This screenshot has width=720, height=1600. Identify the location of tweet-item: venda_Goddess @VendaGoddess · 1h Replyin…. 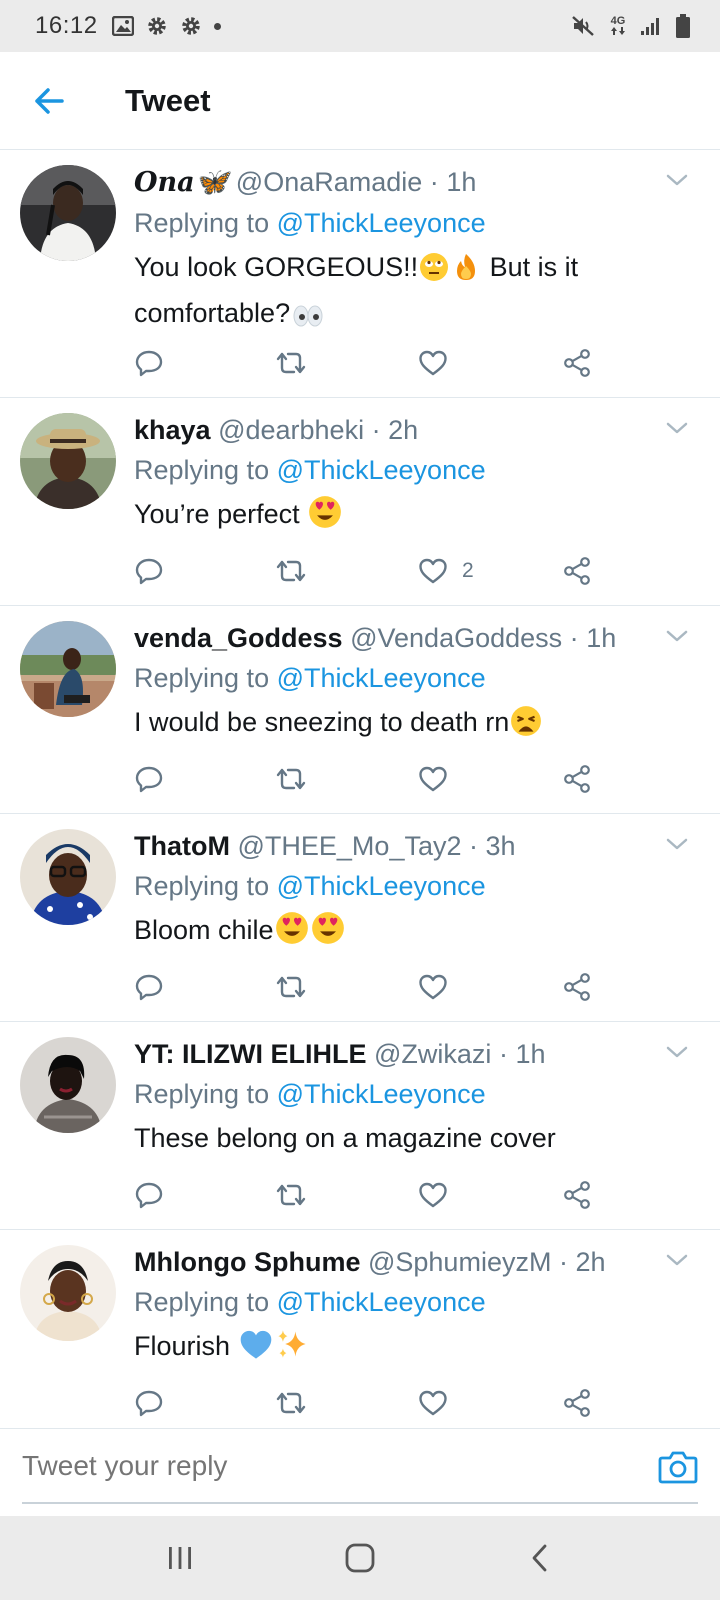
(360, 710).